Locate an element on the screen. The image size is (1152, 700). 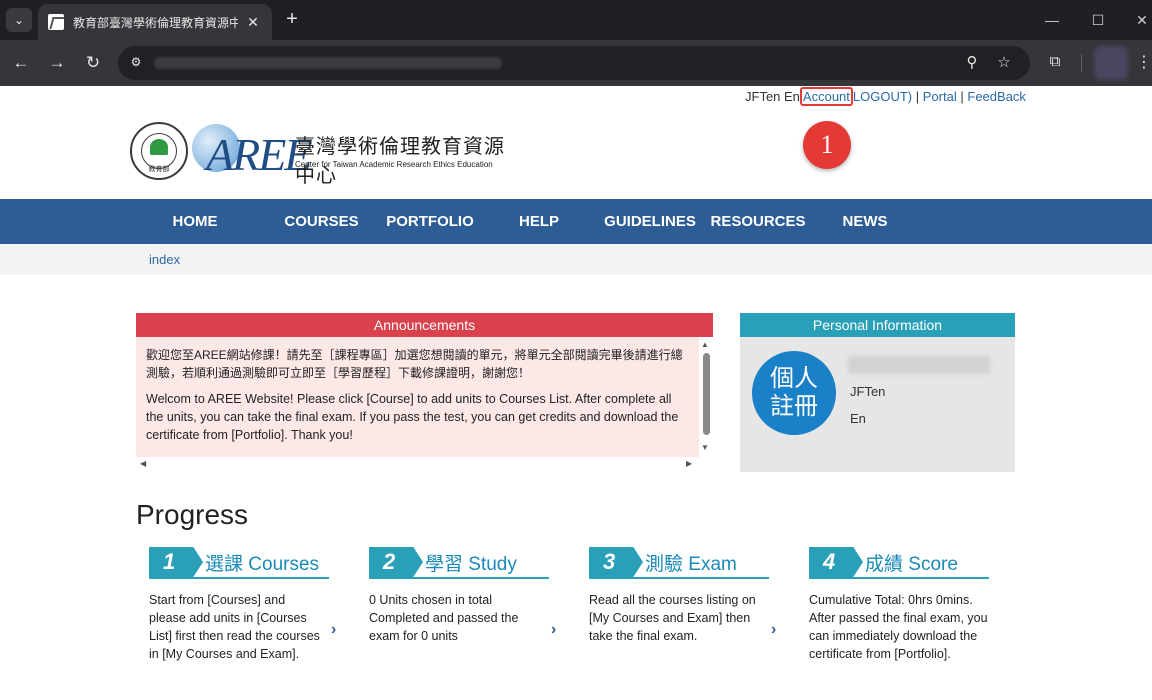
step-number: 2 is located at coordinates (396, 562).